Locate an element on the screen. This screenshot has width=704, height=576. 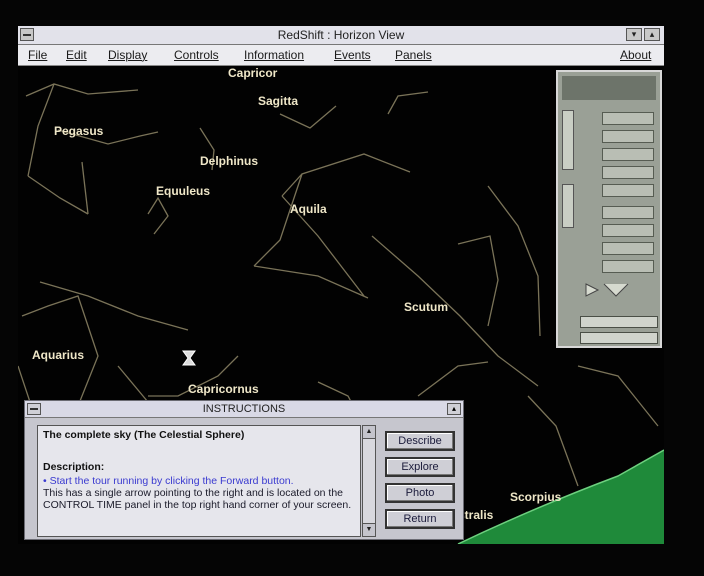
panel-date-field is located at coordinates (619, 322).